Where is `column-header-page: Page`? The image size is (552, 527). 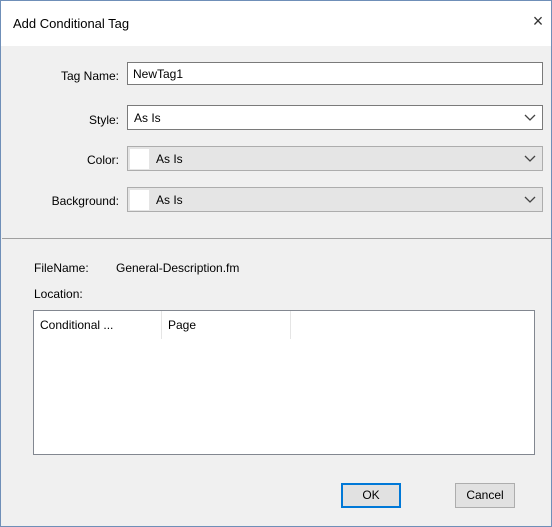 column-header-page: Page is located at coordinates (226, 325).